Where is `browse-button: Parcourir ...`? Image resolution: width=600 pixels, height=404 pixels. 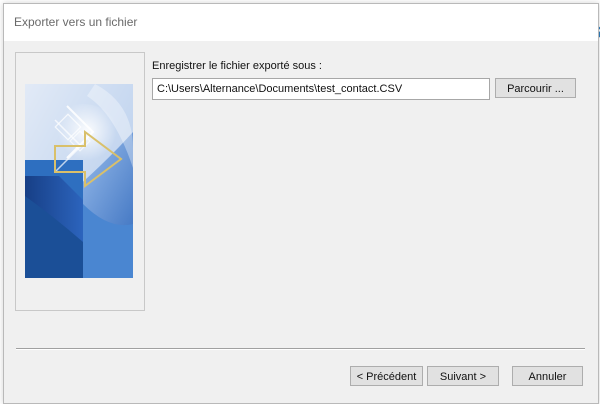
browse-button: Parcourir ... is located at coordinates (535, 88).